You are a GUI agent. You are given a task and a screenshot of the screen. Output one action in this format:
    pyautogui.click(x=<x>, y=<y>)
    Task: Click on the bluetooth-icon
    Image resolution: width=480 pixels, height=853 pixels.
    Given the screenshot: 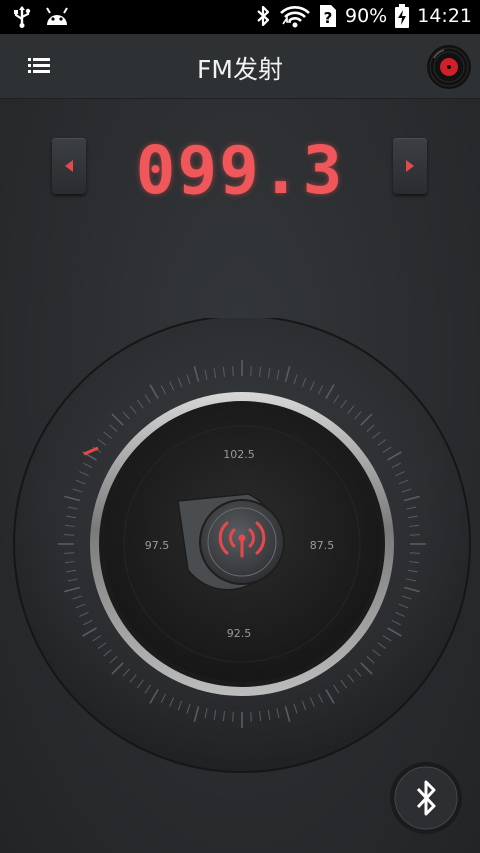 What is the action you would take?
    pyautogui.click(x=263, y=16)
    